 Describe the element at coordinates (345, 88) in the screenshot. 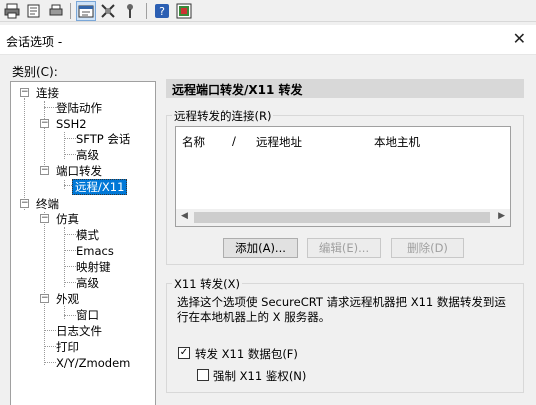

I see `panel-header: 远程端口转发/X11 转发` at that location.